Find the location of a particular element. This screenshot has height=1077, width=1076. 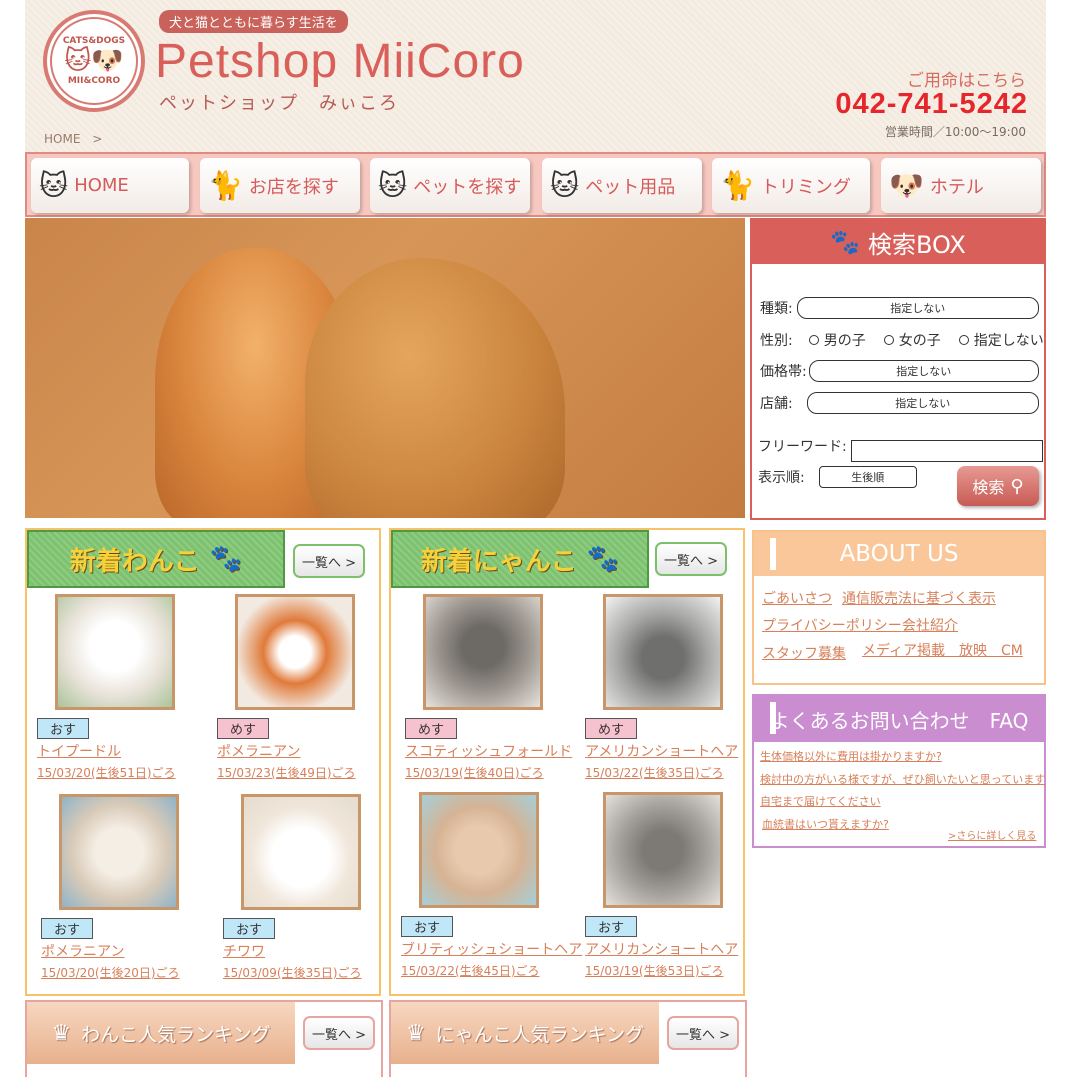

price-row: 価格帯: 指定しない is located at coordinates (899, 371).